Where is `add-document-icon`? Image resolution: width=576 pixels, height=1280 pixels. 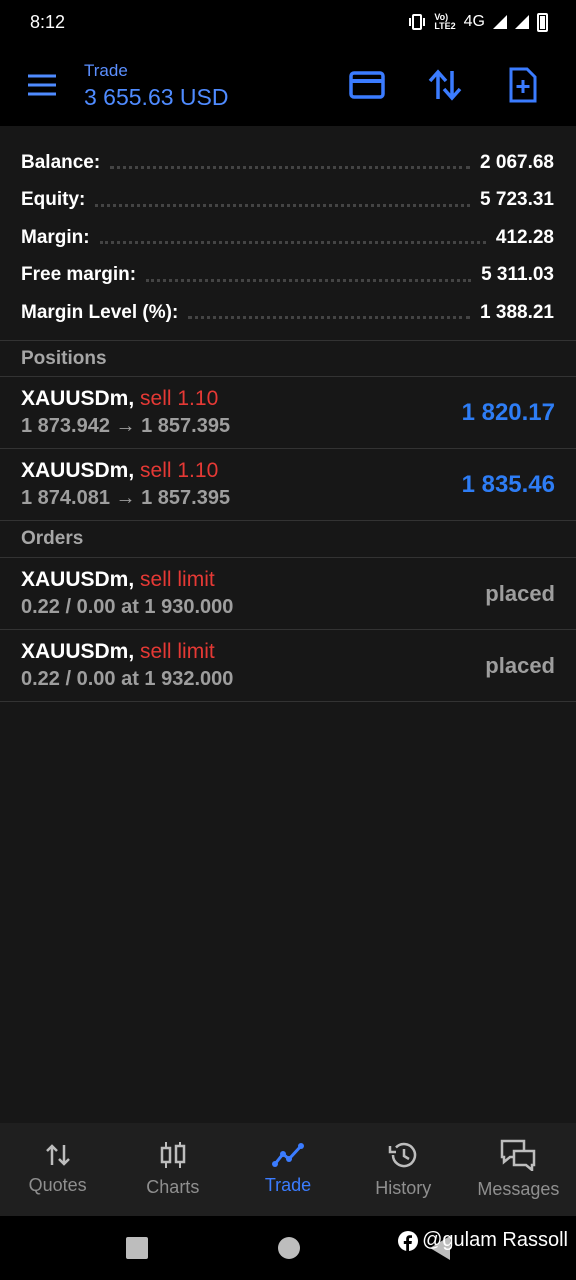
add-document-icon is located at coordinates (523, 85).